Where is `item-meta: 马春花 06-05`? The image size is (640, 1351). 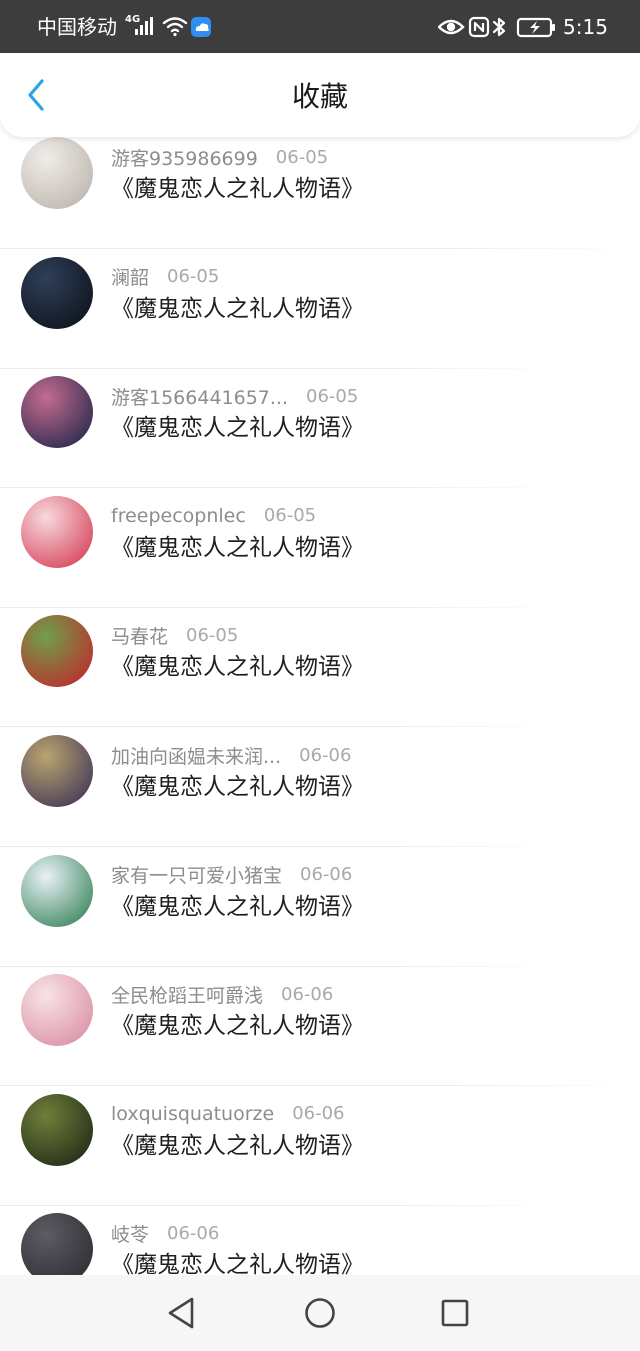 item-meta: 马春花 06-05 is located at coordinates (174, 635).